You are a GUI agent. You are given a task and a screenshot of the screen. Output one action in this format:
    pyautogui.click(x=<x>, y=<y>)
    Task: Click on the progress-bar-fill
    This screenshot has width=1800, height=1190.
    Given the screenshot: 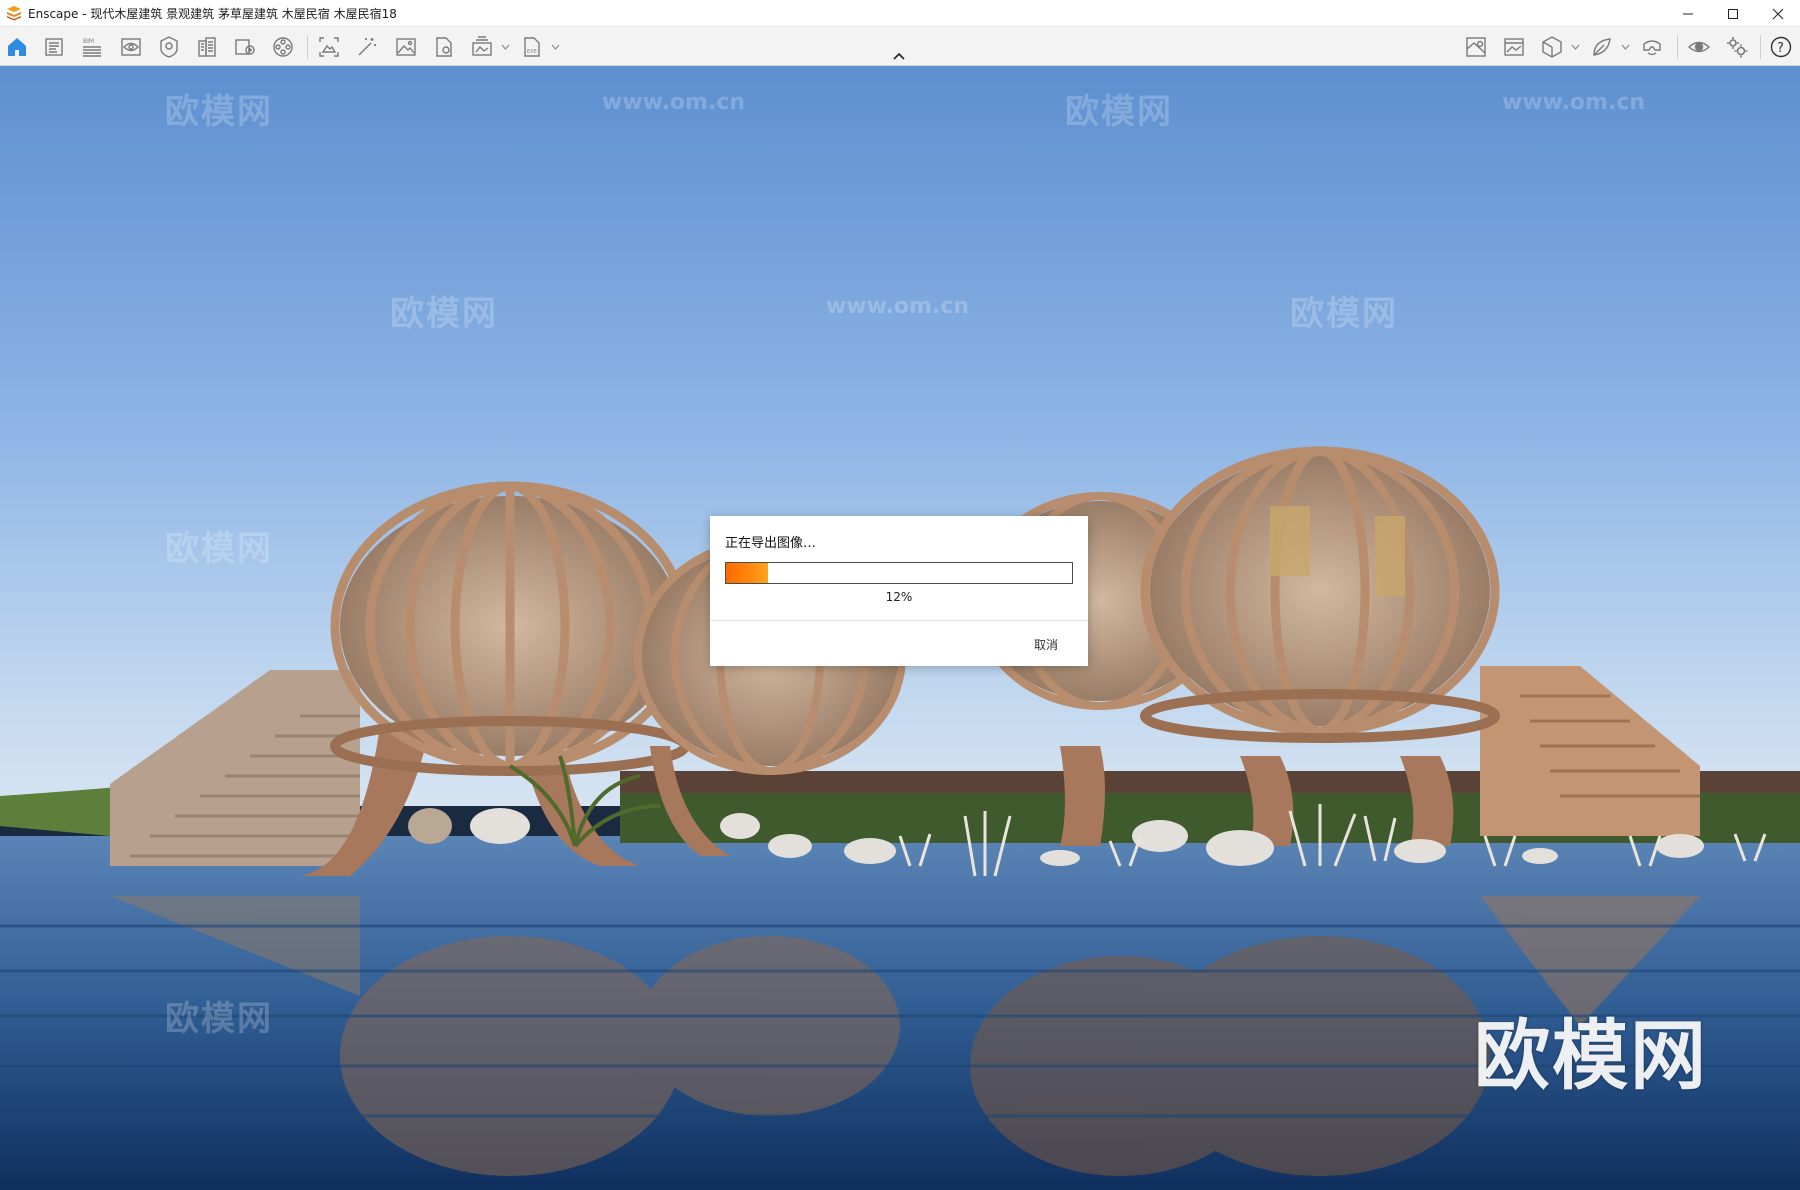 What is the action you would take?
    pyautogui.click(x=747, y=573)
    